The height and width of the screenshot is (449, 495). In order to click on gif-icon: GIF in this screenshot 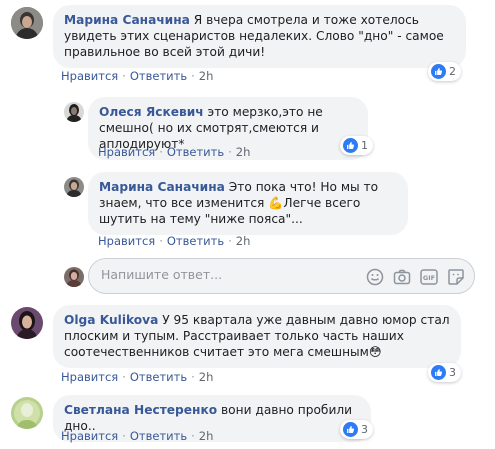, I will do `click(429, 277)`.